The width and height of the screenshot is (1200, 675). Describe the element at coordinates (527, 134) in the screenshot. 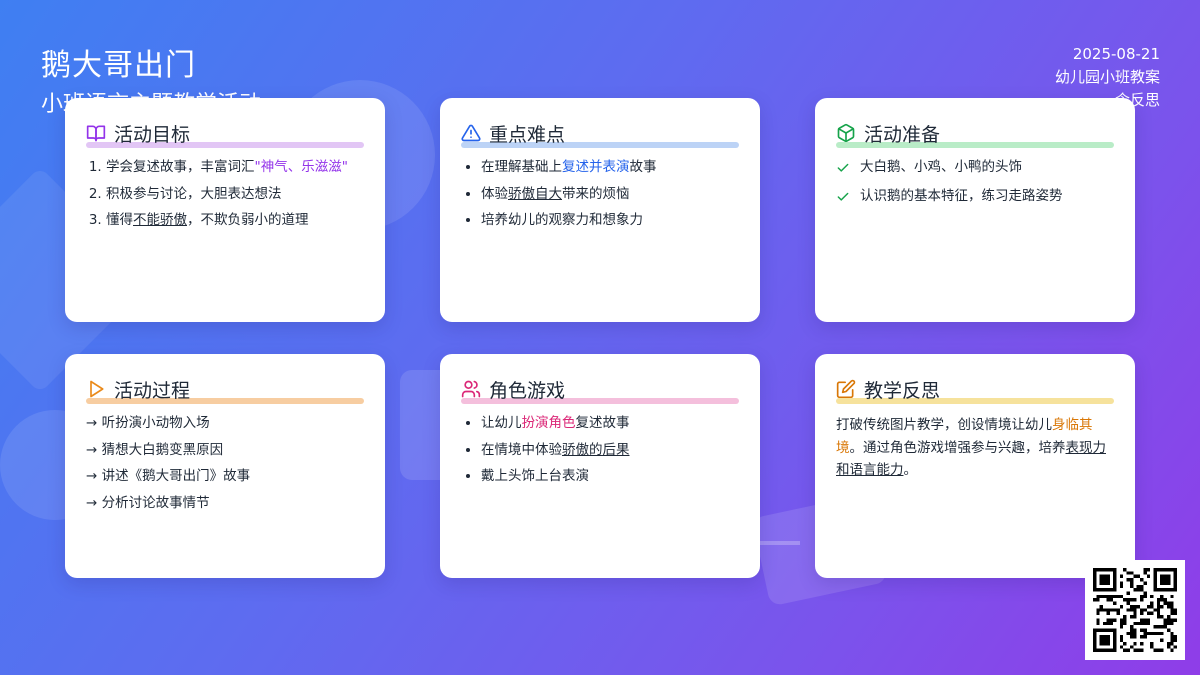

I see `card-title: 重点难点` at that location.